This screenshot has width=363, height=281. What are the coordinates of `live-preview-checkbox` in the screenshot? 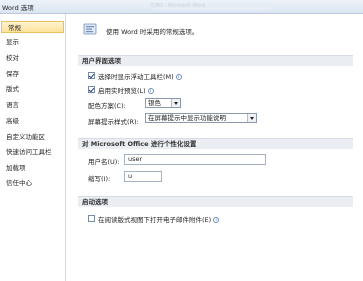 It's located at (91, 89).